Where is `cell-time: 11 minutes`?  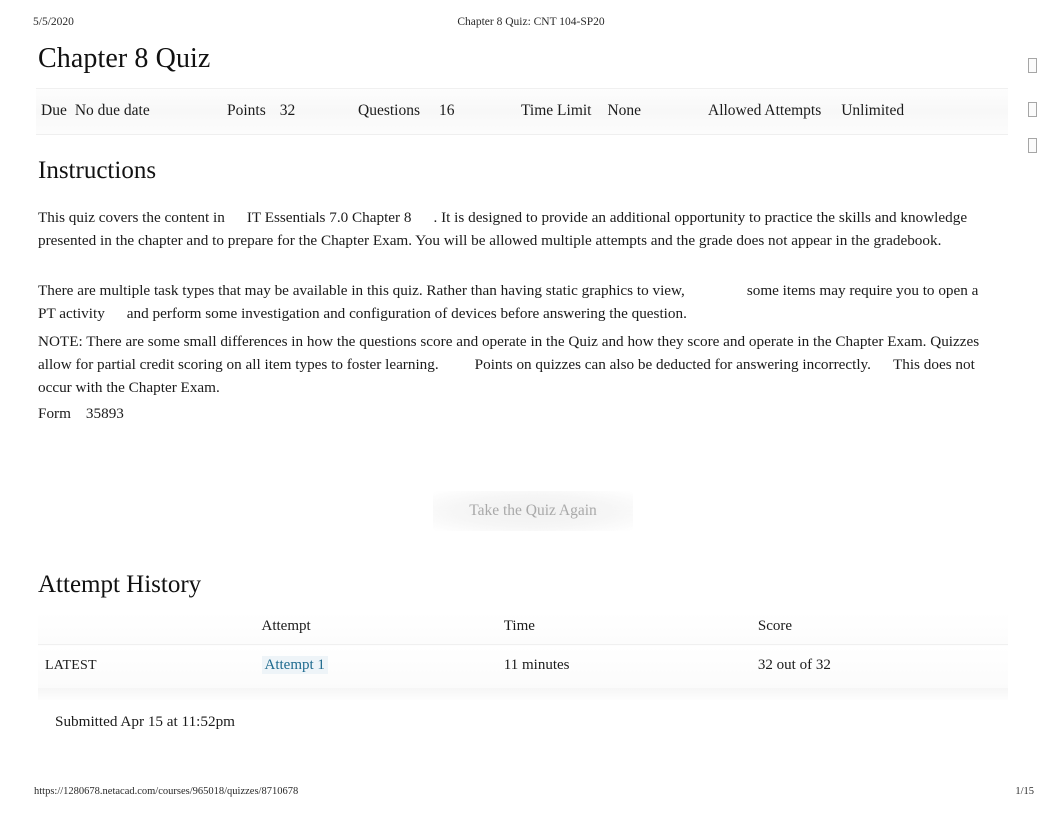
cell-time: 11 minutes is located at coordinates (630, 666).